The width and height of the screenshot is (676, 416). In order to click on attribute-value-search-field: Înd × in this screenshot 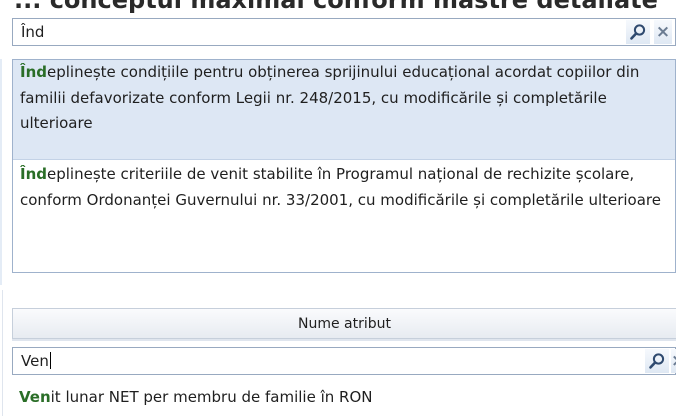, I will do `click(344, 32)`.